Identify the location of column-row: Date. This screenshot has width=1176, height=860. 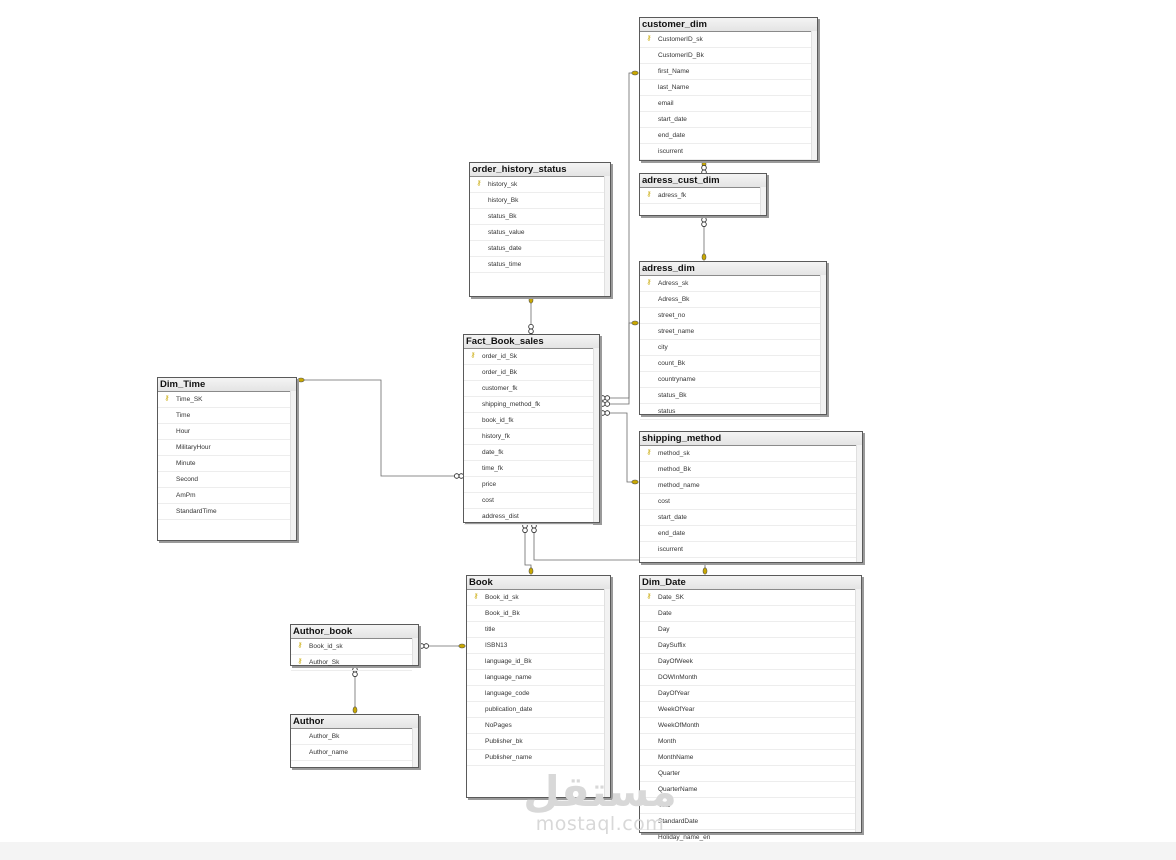
(747, 614).